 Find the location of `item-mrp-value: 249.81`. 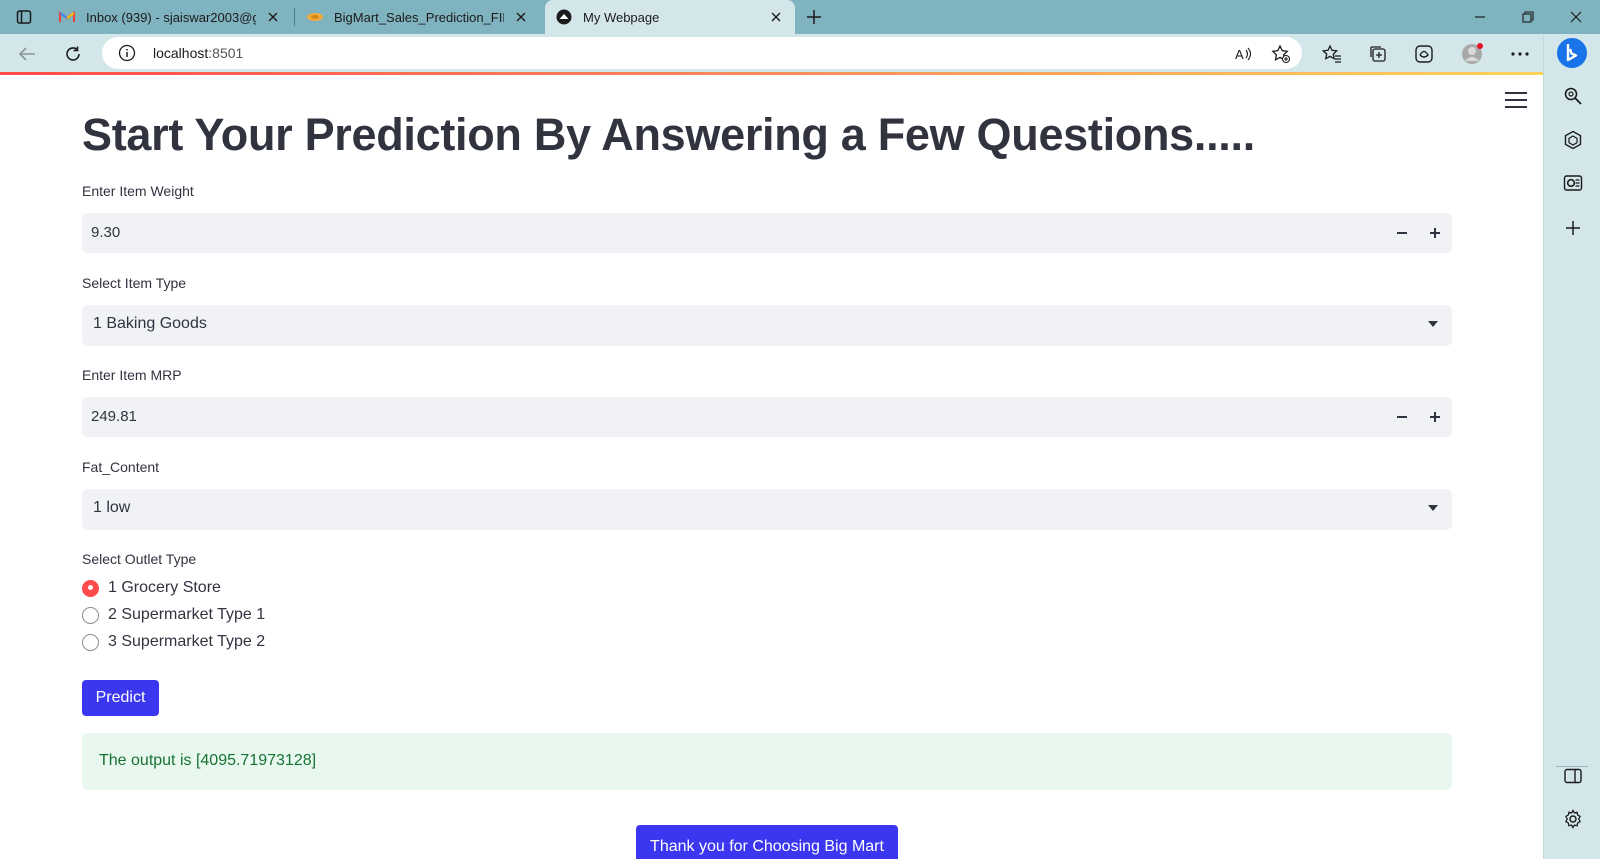

item-mrp-value: 249.81 is located at coordinates (114, 416).